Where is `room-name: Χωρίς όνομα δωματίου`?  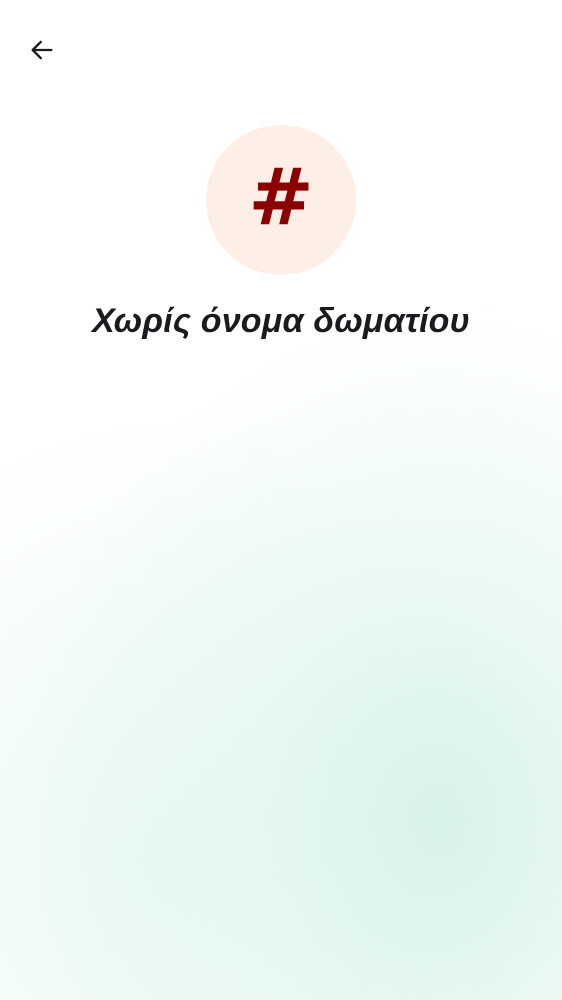 room-name: Χωρίς όνομα δωματίου is located at coordinates (281, 321).